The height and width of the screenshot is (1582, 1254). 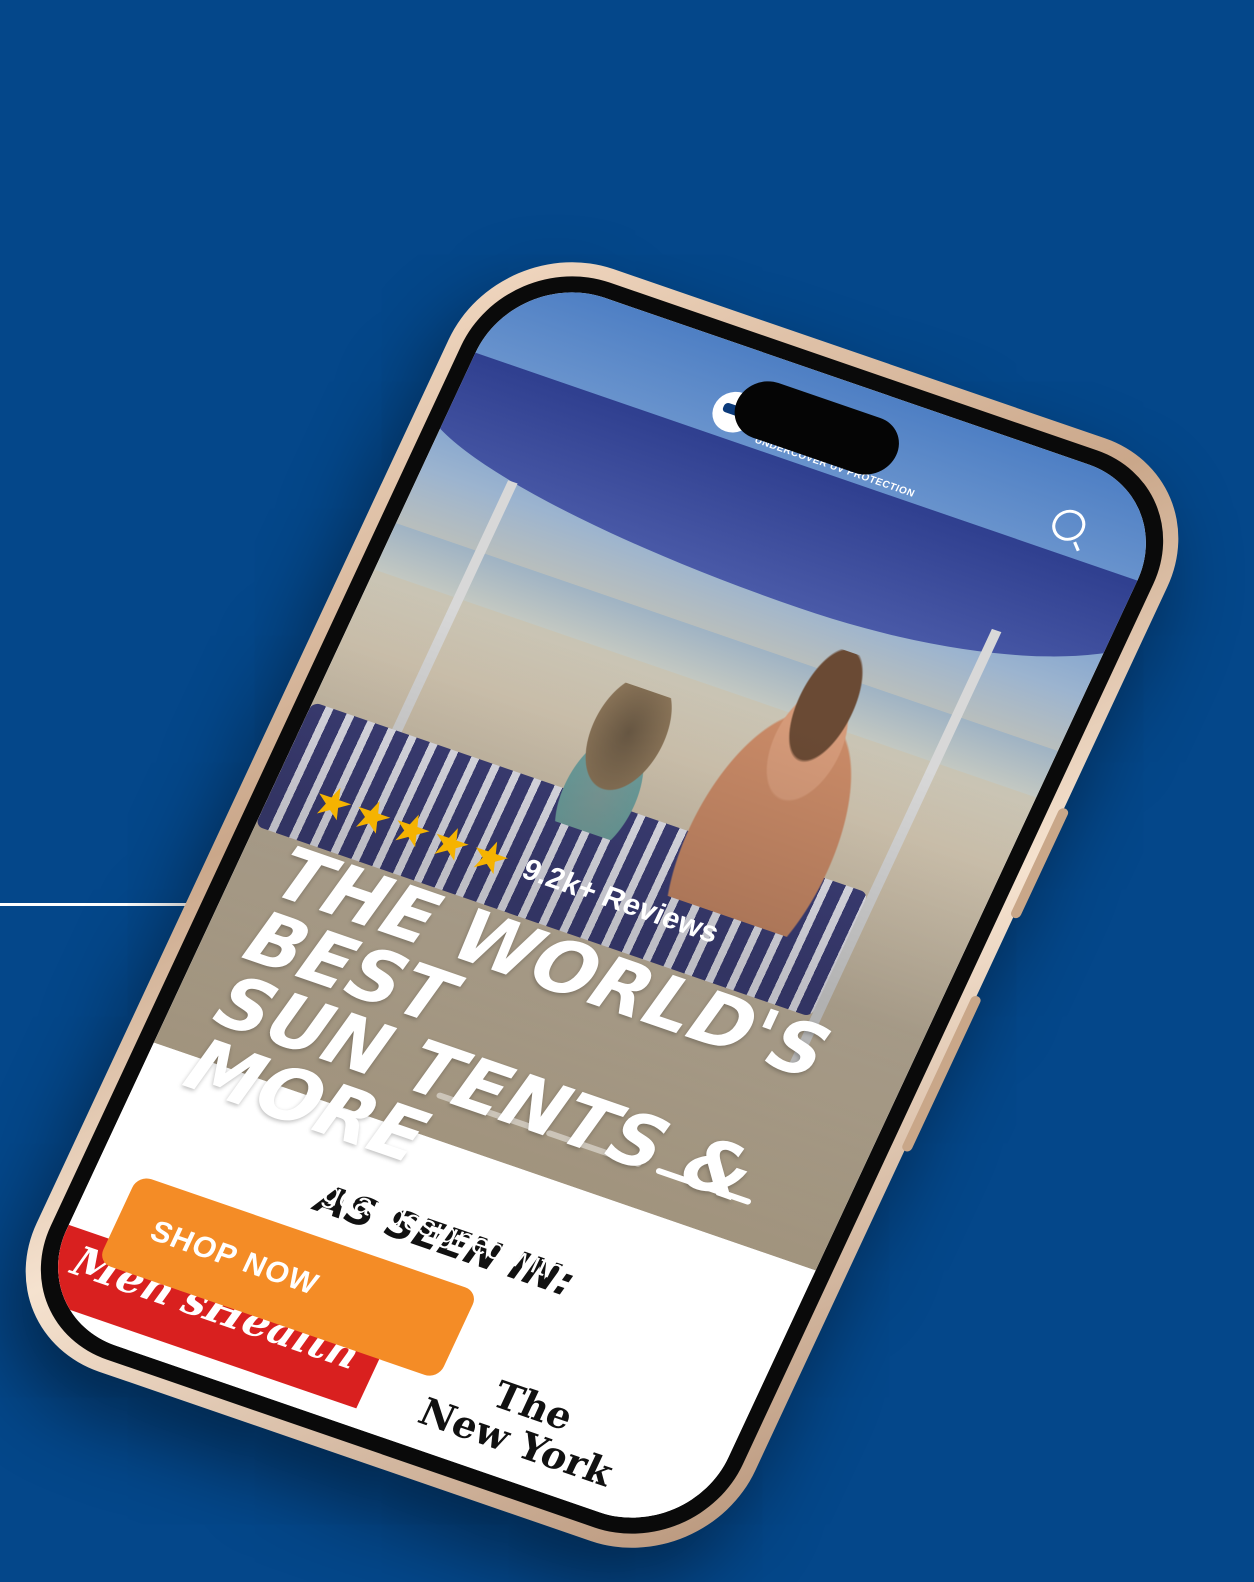 What do you see at coordinates (100, 904) in the screenshot?
I see `accent-line` at bounding box center [100, 904].